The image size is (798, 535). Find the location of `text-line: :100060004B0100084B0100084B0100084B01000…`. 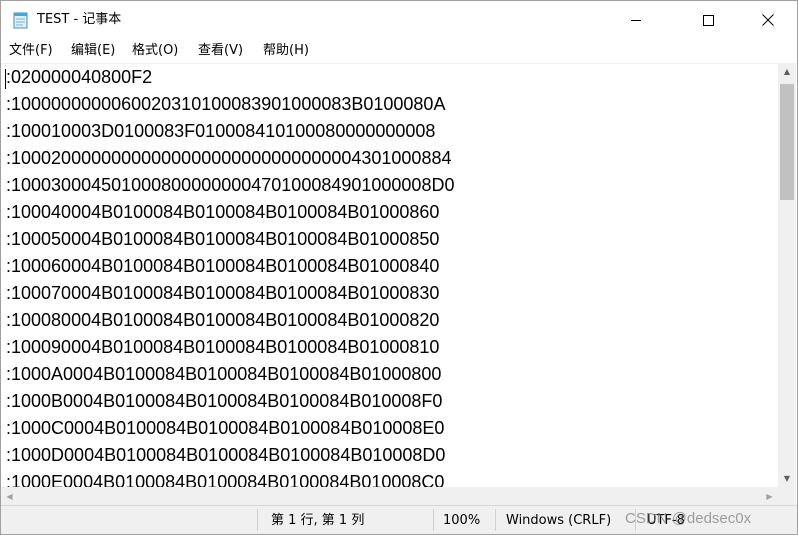

text-line: :100060004B0100084B0100084B0100084B01000… is located at coordinates (223, 266).